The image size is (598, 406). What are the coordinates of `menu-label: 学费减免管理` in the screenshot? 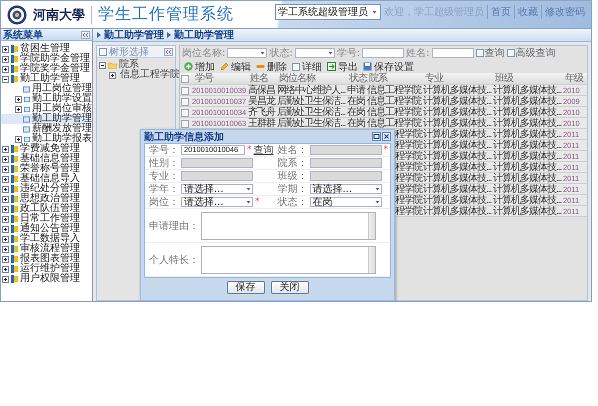 It's located at (50, 149).